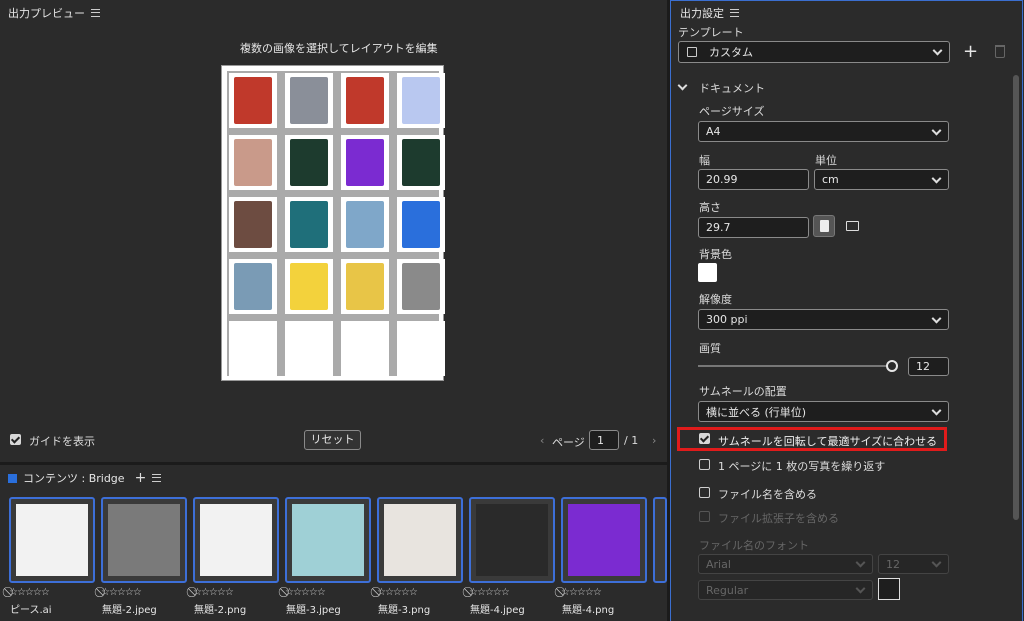 This screenshot has height=621, width=1024. Describe the element at coordinates (62, 441) in the screenshot. I see `guide-label: ガイドを表示` at that location.